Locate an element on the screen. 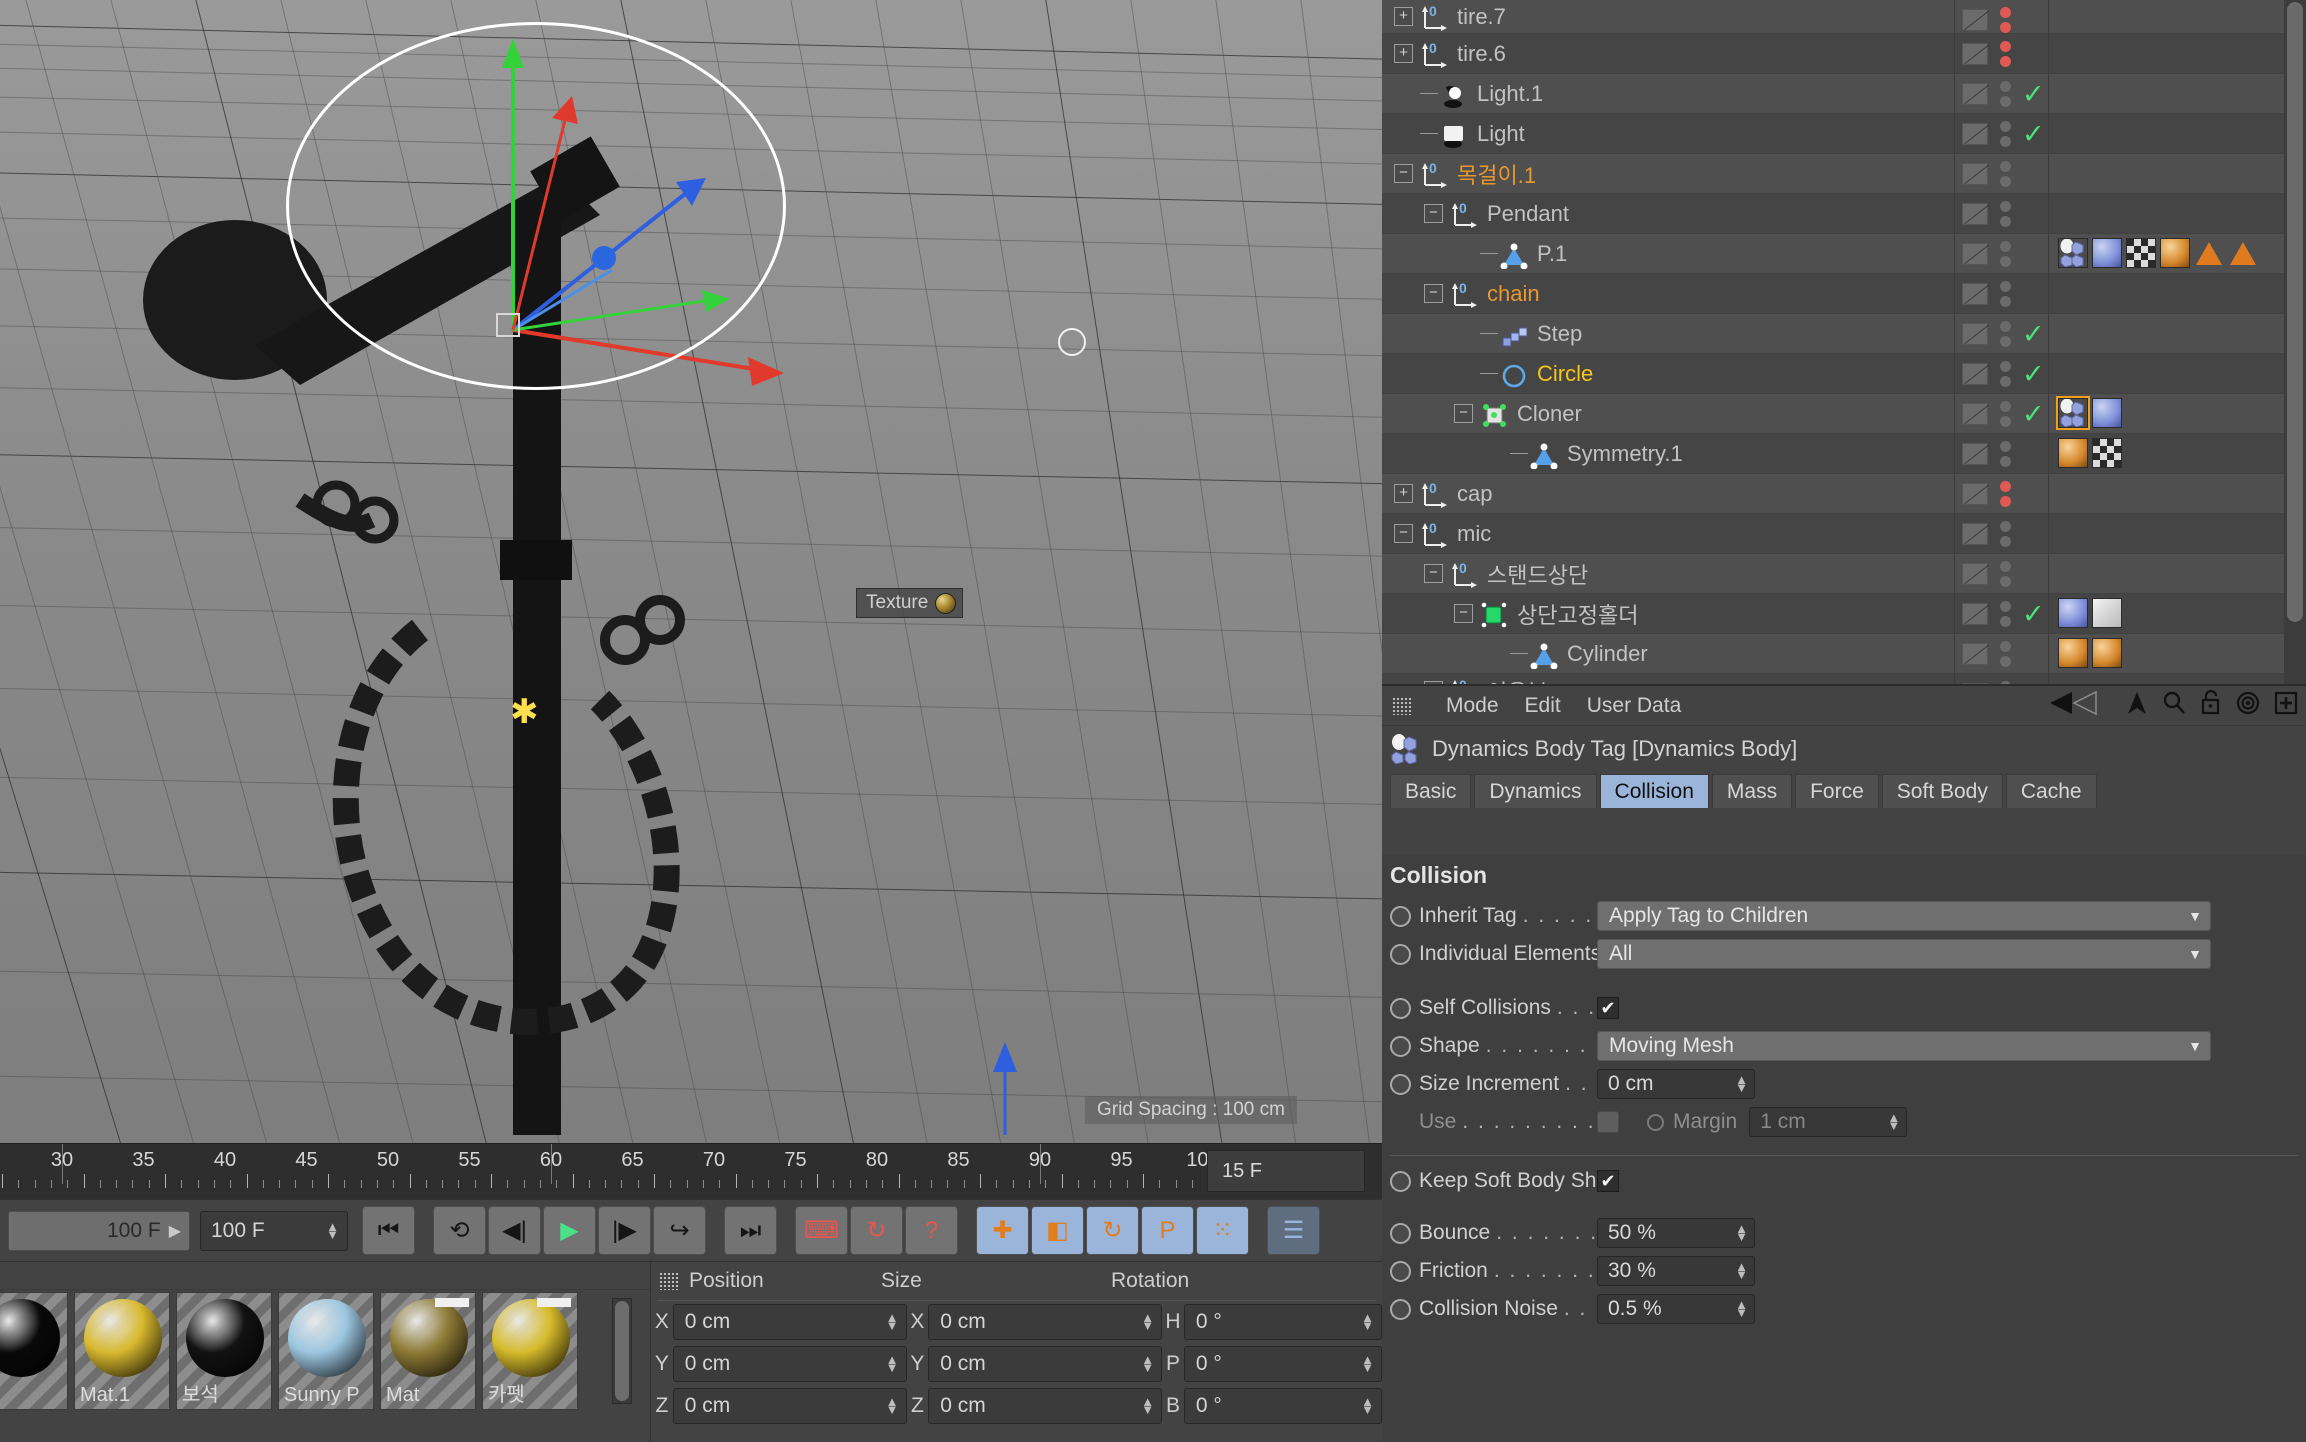 The image size is (2306, 1442). free-rotate-handle is located at coordinates (1072, 342).